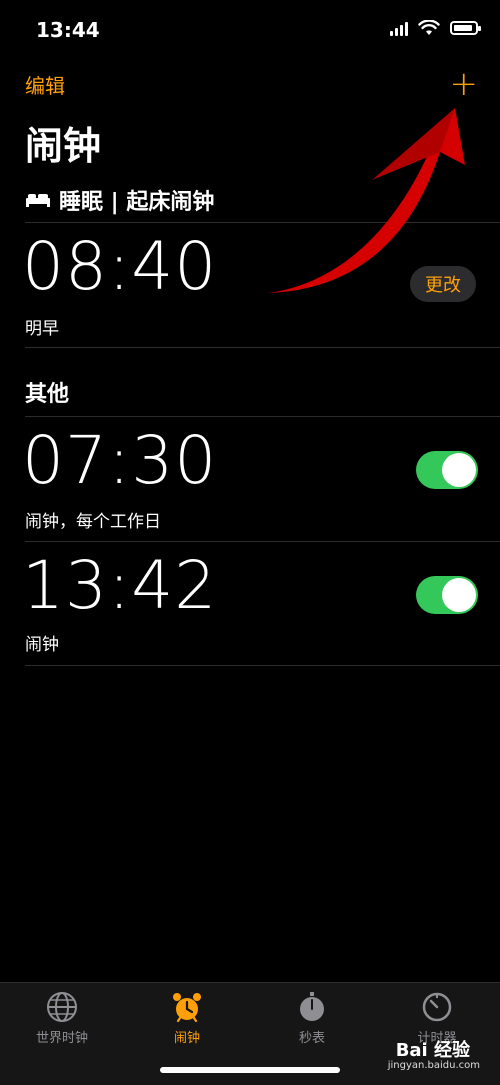 This screenshot has width=500, height=1085. What do you see at coordinates (61, 1038) in the screenshot?
I see `tab-label: 世界时钟` at bounding box center [61, 1038].